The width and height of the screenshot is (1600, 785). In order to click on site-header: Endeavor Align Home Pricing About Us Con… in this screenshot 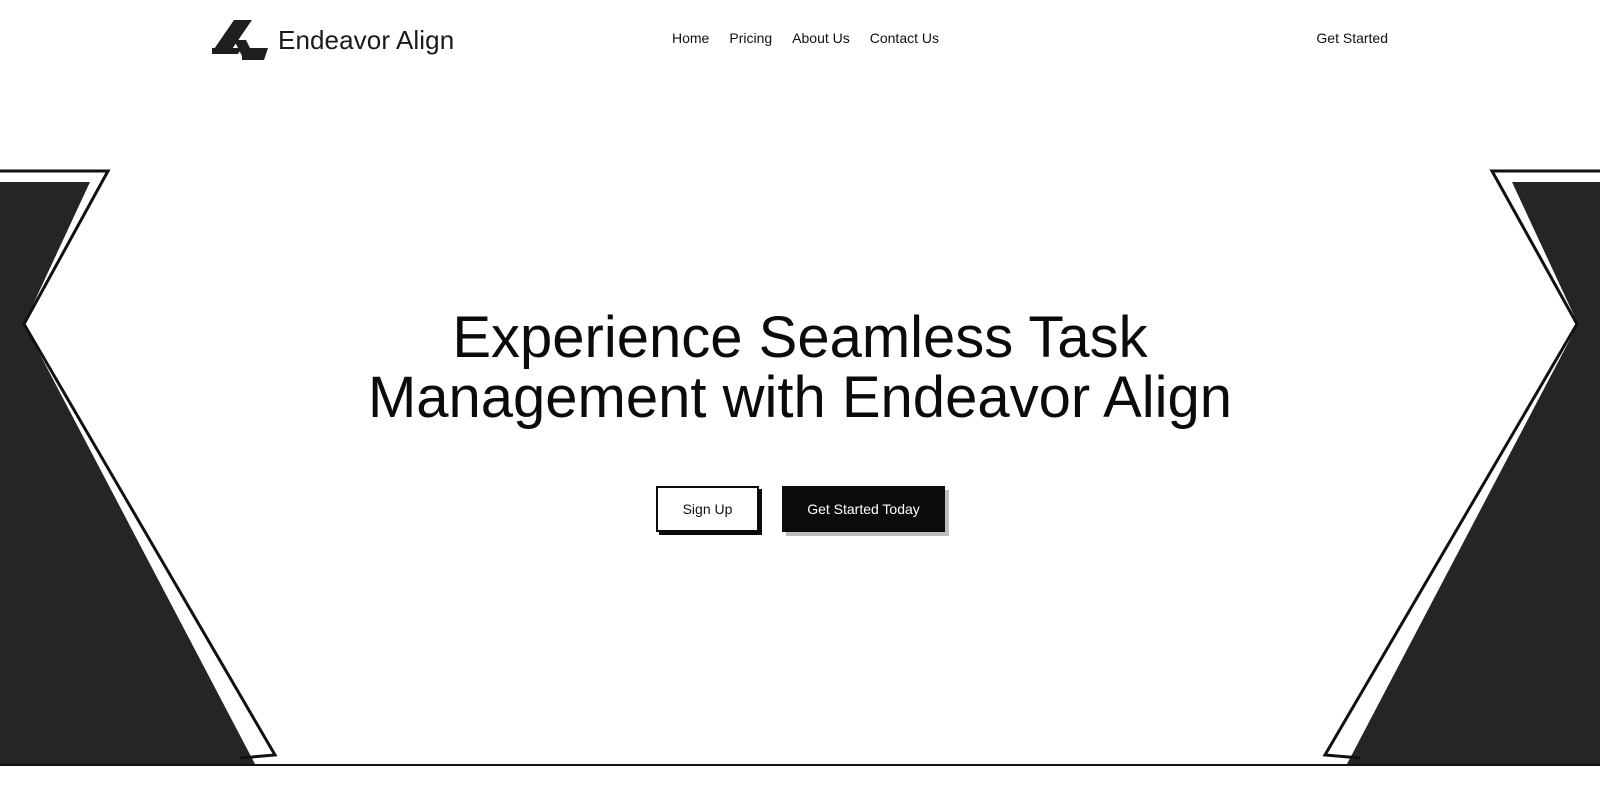, I will do `click(800, 40)`.